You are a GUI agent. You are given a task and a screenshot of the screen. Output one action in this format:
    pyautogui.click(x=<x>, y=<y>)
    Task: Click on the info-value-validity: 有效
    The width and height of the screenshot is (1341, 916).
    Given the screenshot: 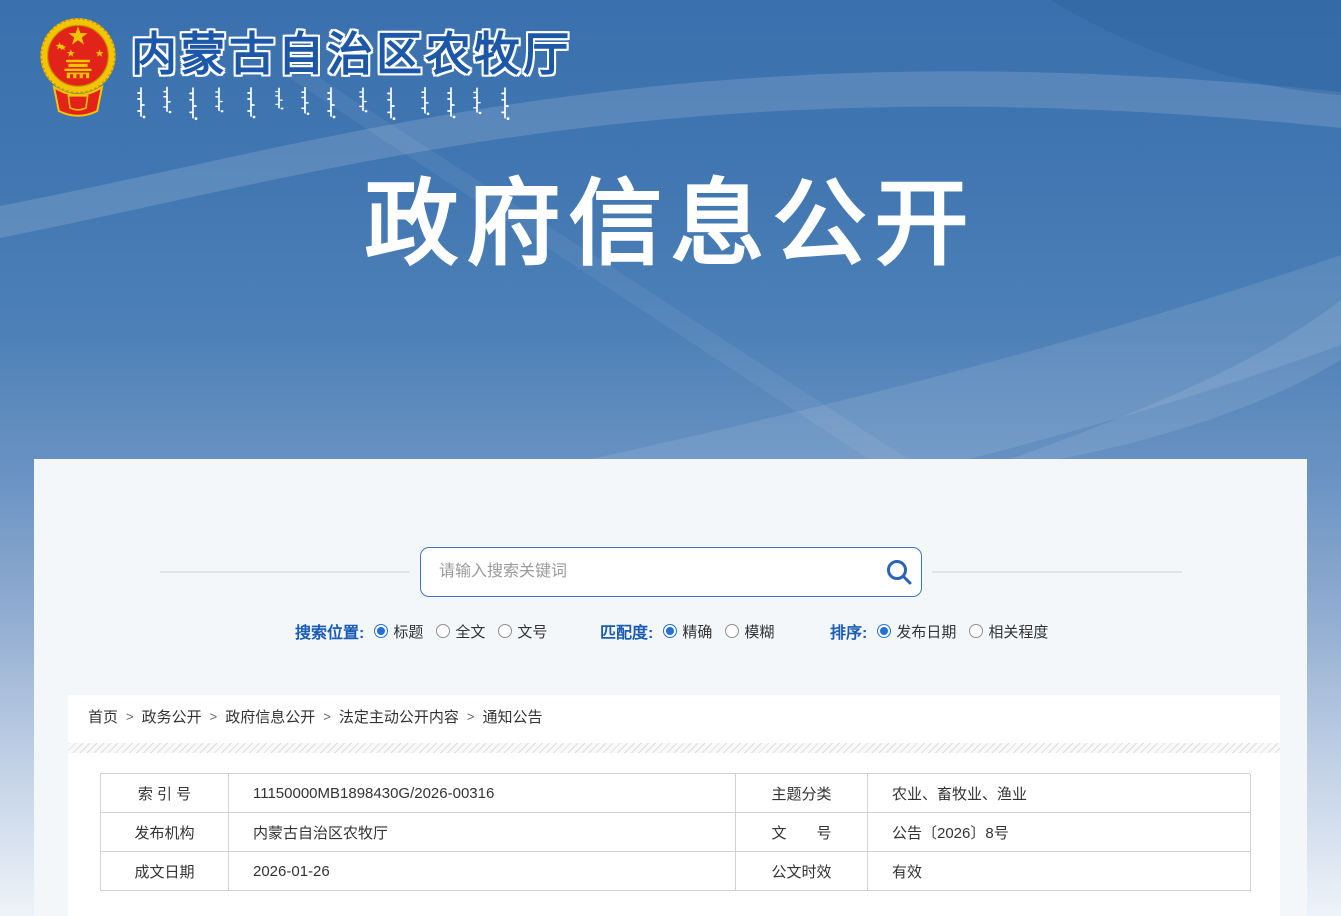 What is the action you would take?
    pyautogui.click(x=1059, y=871)
    